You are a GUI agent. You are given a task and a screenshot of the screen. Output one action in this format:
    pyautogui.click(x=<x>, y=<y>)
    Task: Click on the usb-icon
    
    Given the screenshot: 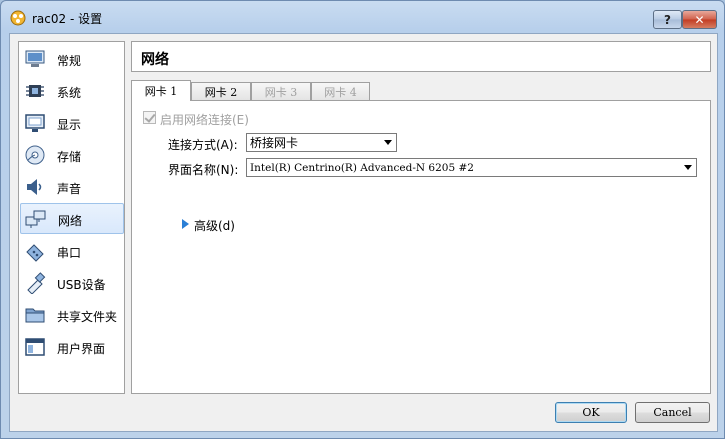 What is the action you would take?
    pyautogui.click(x=36, y=283)
    